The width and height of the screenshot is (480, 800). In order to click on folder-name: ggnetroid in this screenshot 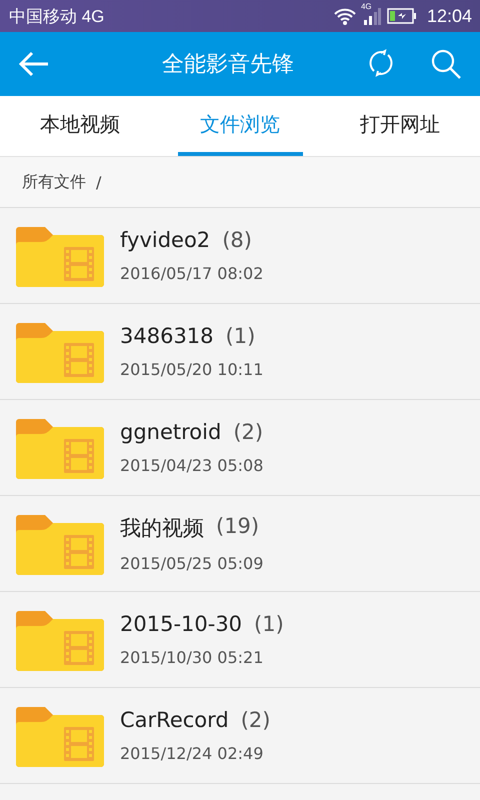, I will do `click(171, 432)`.